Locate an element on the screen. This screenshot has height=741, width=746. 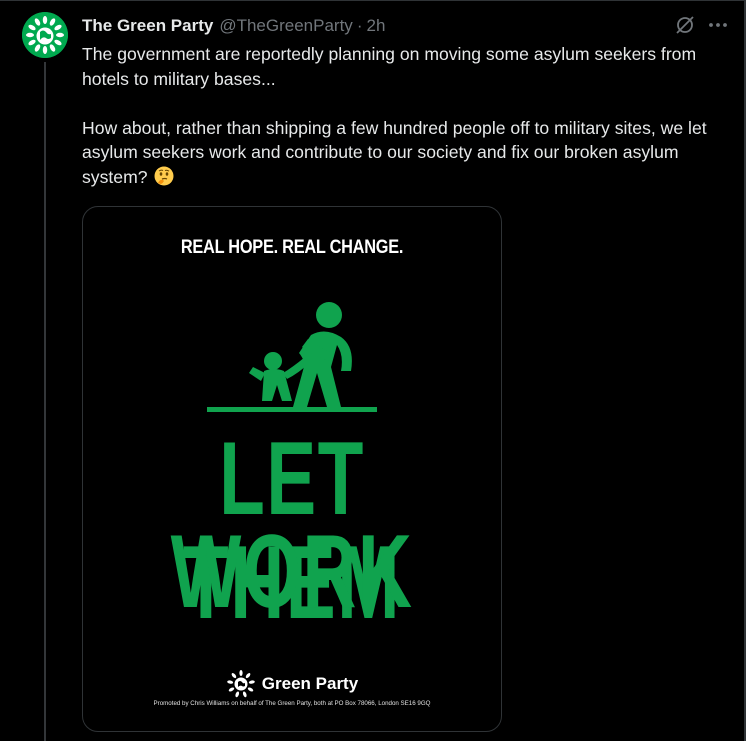
display-name: The Green Party is located at coordinates (147, 26).